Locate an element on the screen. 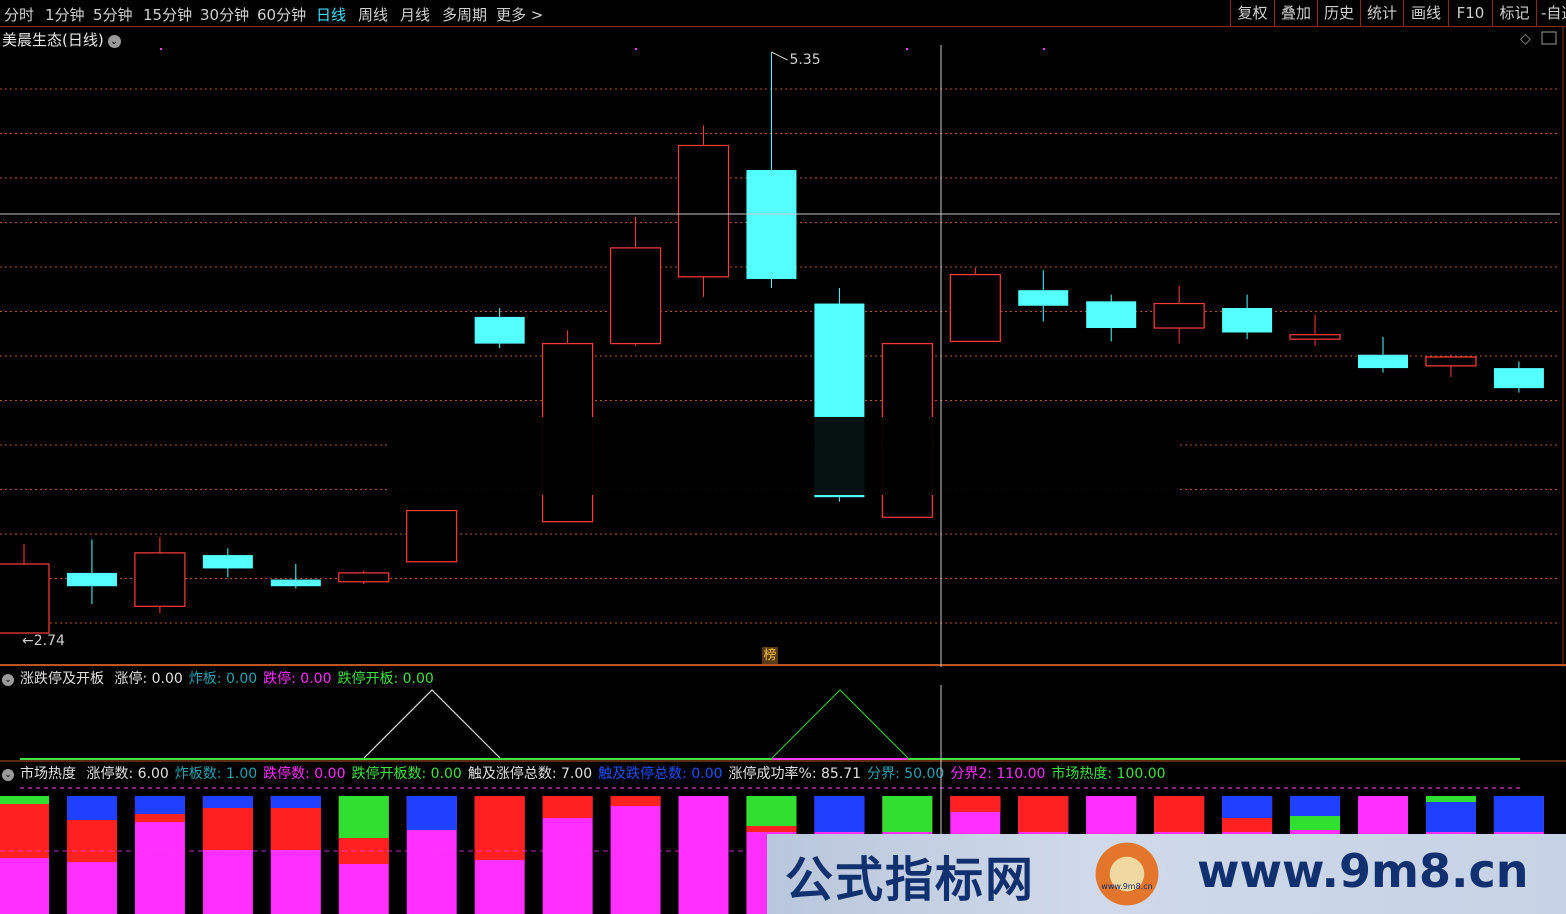  period-tab: 15分钟 is located at coordinates (167, 14).